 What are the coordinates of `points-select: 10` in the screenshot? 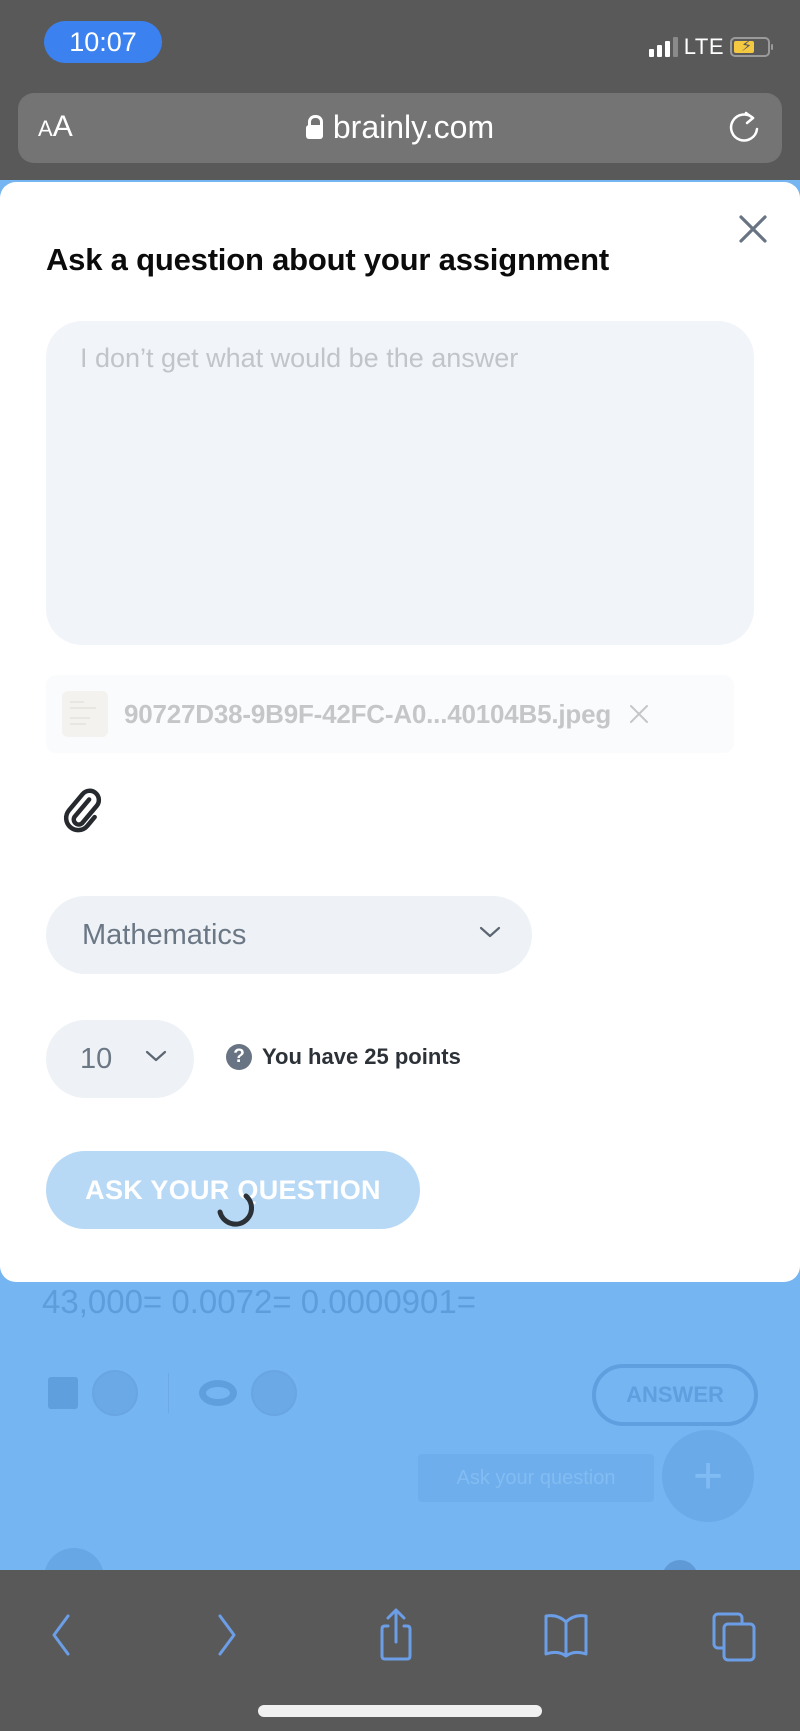 It's located at (120, 1059).